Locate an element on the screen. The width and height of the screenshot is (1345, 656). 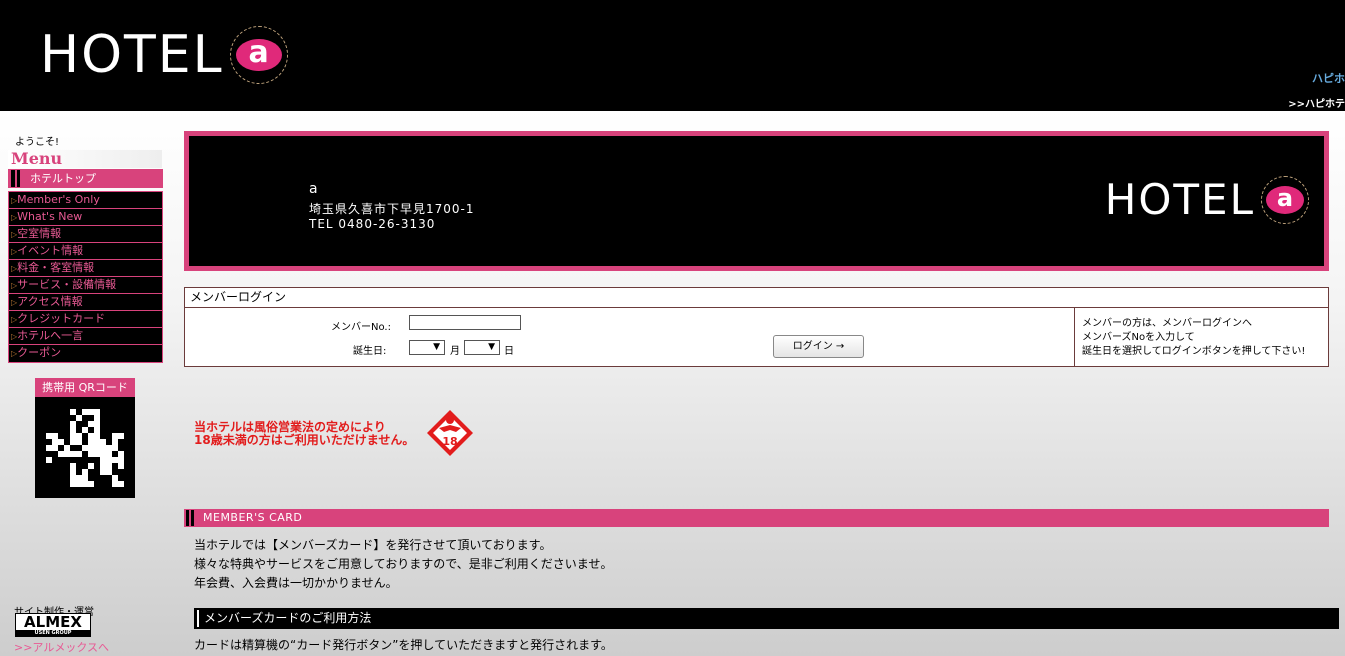
qr-code-frame is located at coordinates (85, 447).